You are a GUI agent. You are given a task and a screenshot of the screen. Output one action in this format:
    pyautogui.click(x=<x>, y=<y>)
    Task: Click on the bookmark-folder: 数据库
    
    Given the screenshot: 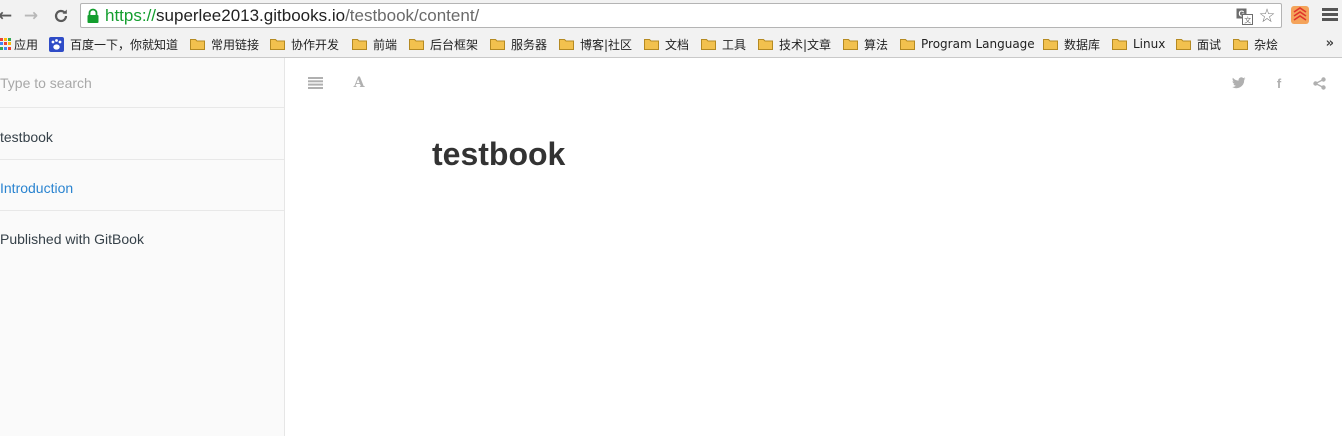 What is the action you would take?
    pyautogui.click(x=1071, y=44)
    